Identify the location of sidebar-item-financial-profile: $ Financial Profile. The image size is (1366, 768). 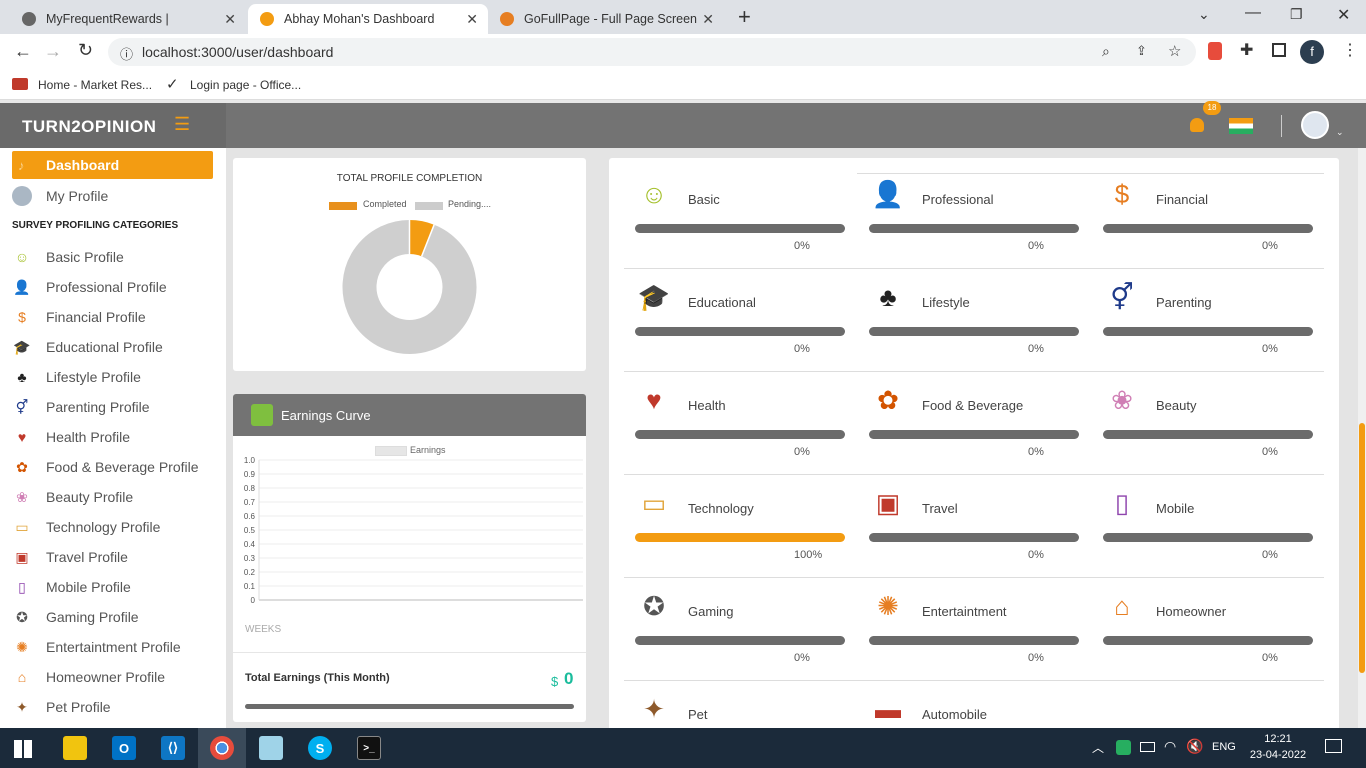
(112, 317).